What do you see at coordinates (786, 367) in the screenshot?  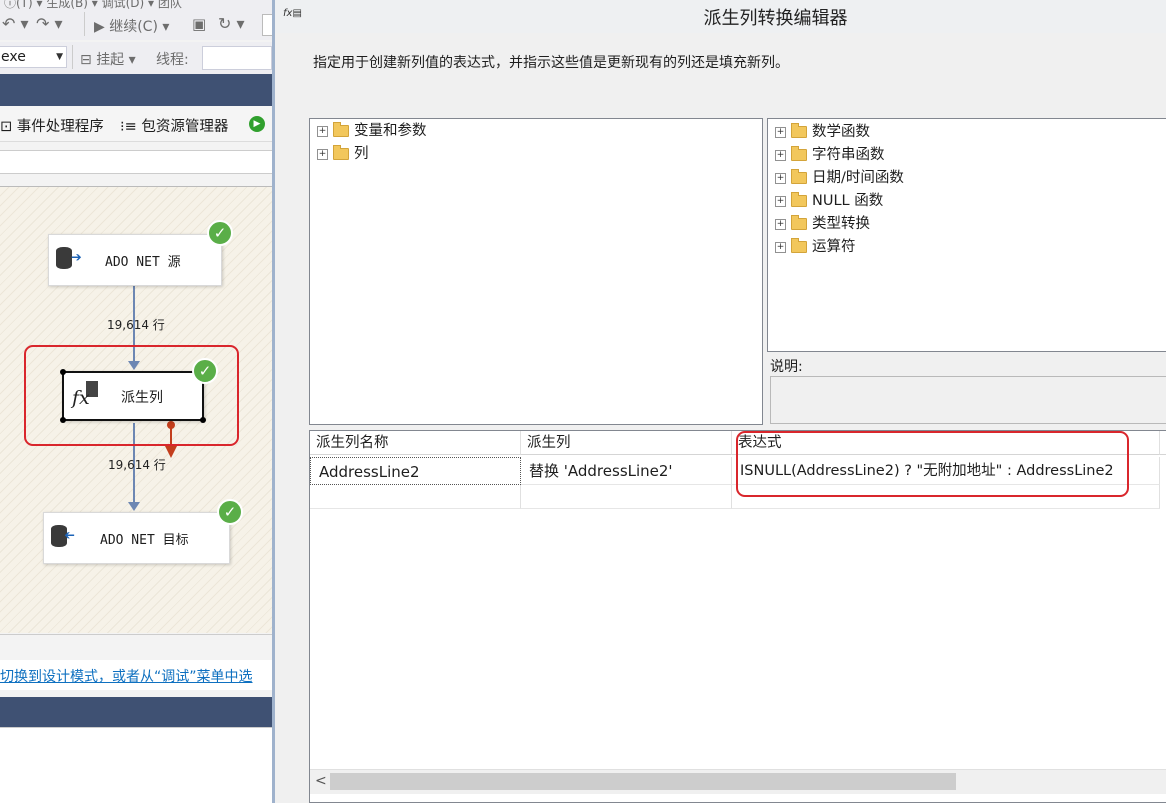 I see `description-label: 说明:` at bounding box center [786, 367].